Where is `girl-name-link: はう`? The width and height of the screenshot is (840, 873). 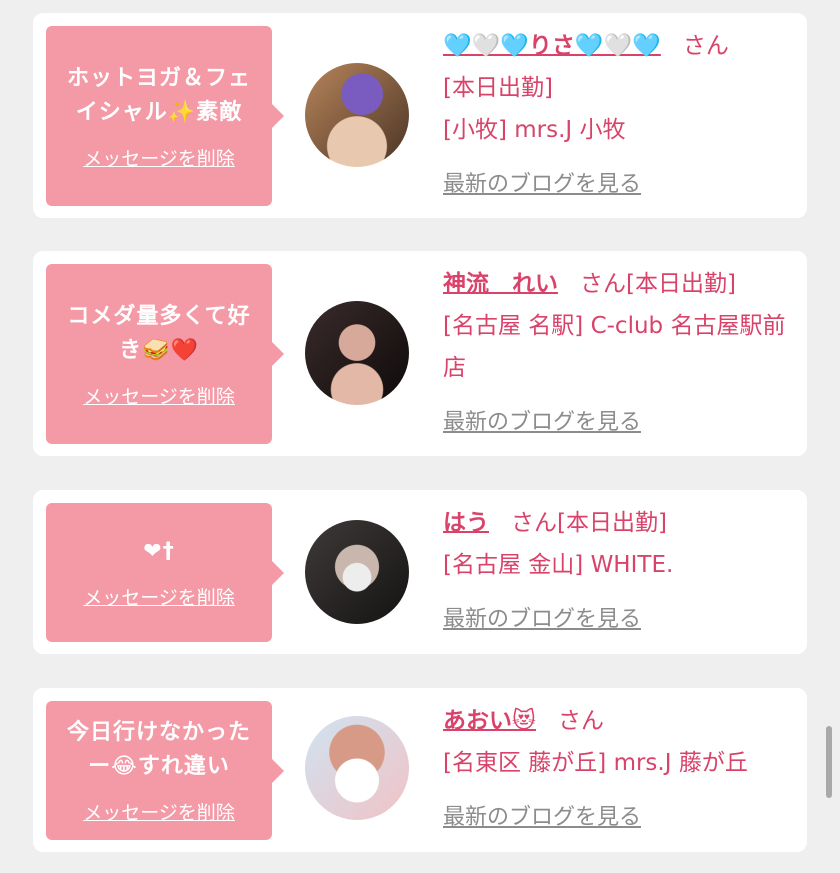
girl-name-link: はう is located at coordinates (466, 523).